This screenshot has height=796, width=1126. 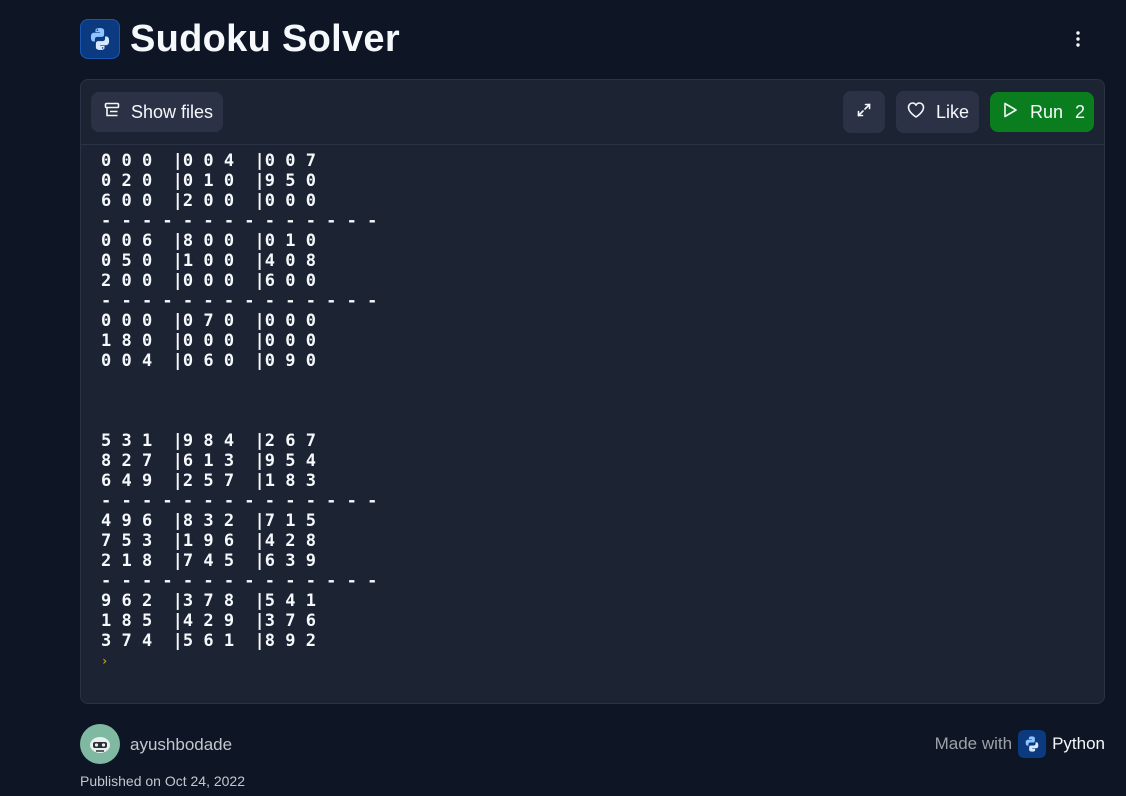 I want to click on show-files-label: Show files, so click(x=172, y=111).